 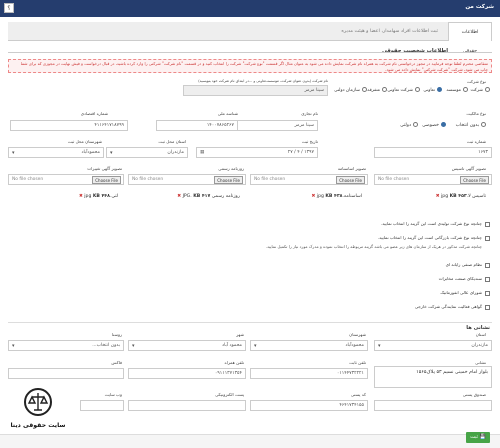 What do you see at coordinates (351, 168) in the screenshot?
I see `upload-label-2: تصویر اساسنامه` at bounding box center [351, 168].